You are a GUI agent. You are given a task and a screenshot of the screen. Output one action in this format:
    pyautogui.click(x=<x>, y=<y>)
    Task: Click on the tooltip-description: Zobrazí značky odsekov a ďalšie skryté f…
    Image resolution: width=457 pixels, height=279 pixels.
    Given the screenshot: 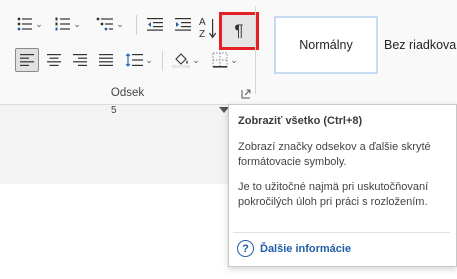 What is the action you would take?
    pyautogui.click(x=334, y=154)
    